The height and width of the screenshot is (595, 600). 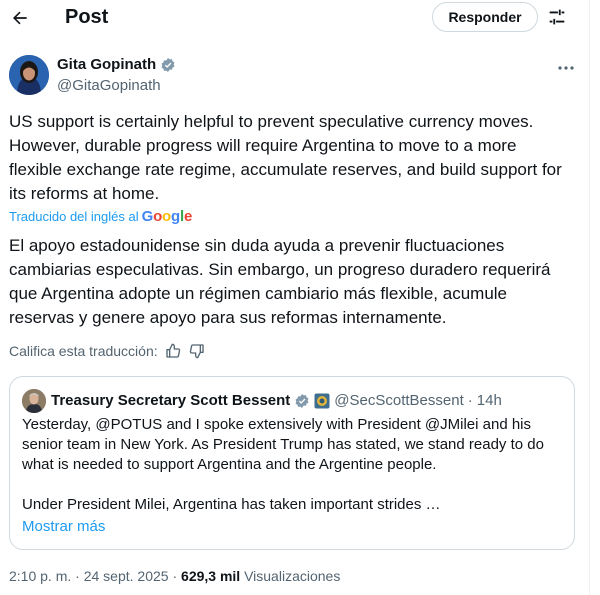 I want to click on translated-by-label: Traducido del inglés al, so click(x=74, y=216).